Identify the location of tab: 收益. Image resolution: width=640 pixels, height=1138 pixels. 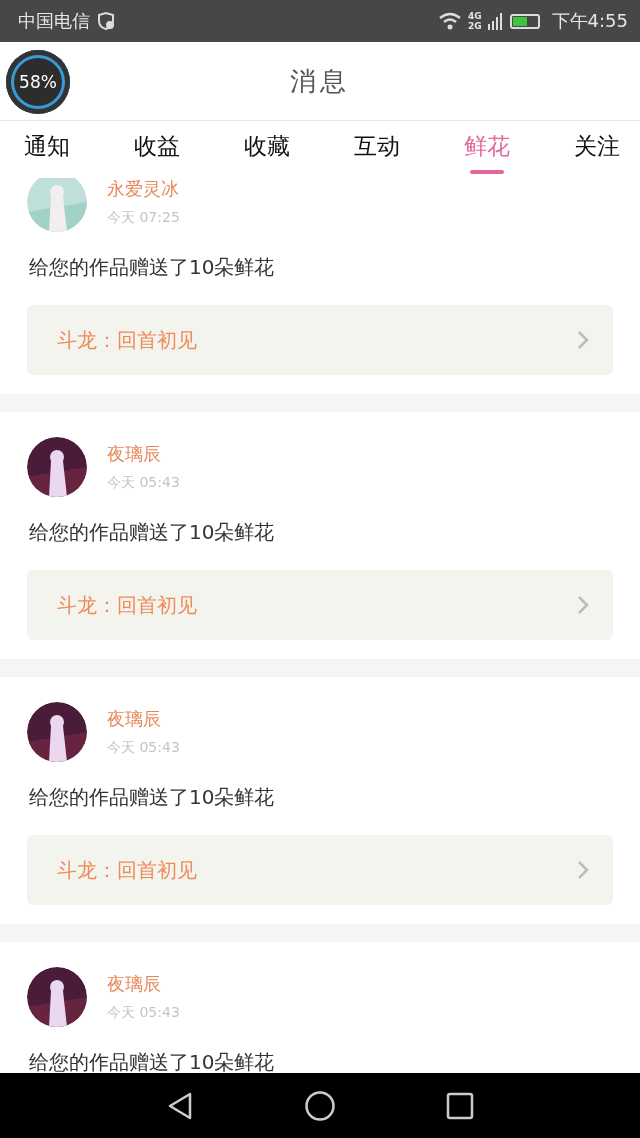
(157, 149).